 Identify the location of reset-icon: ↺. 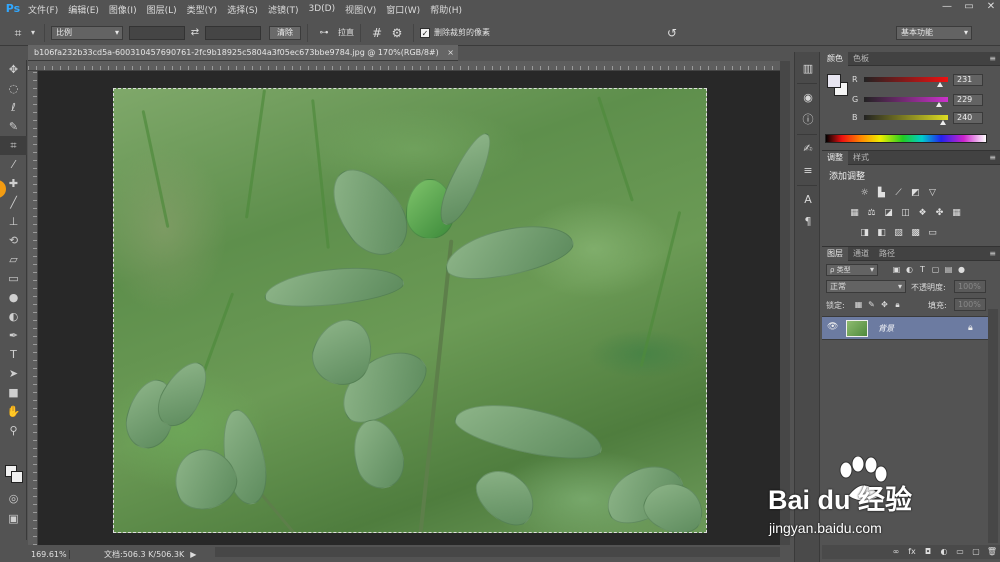
(672, 33).